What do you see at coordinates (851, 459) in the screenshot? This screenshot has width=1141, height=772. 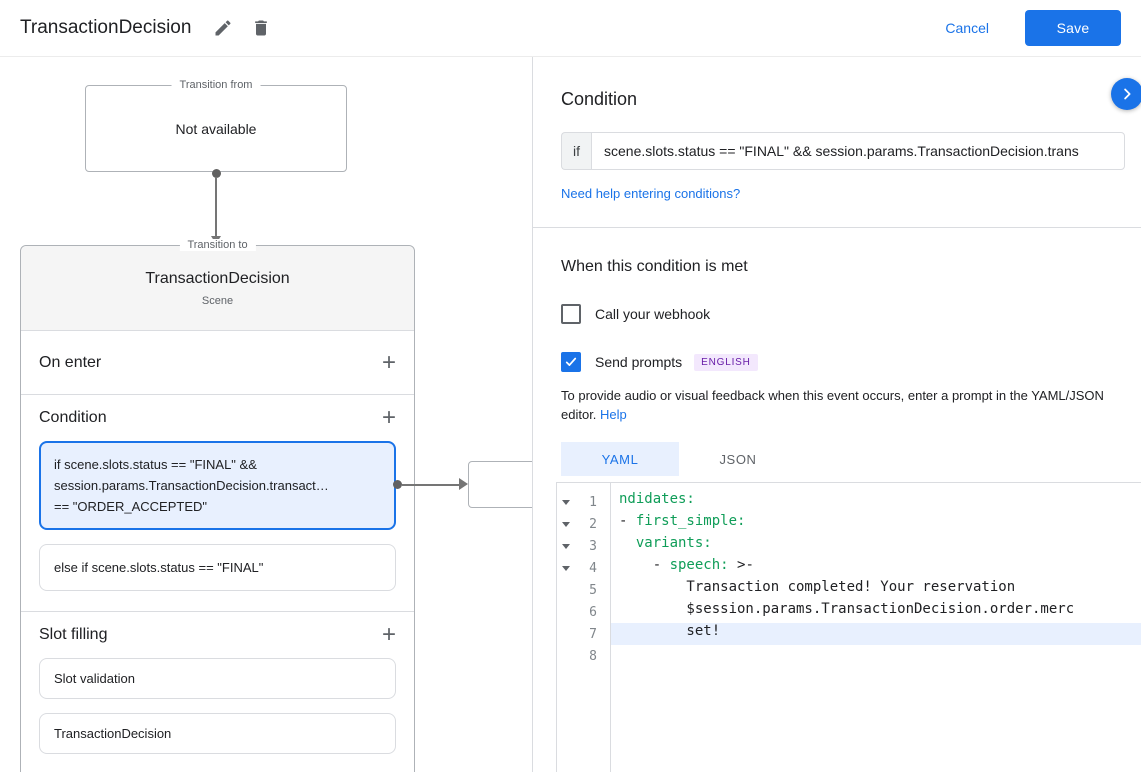 I see `editor-tabs: YAML JSON` at bounding box center [851, 459].